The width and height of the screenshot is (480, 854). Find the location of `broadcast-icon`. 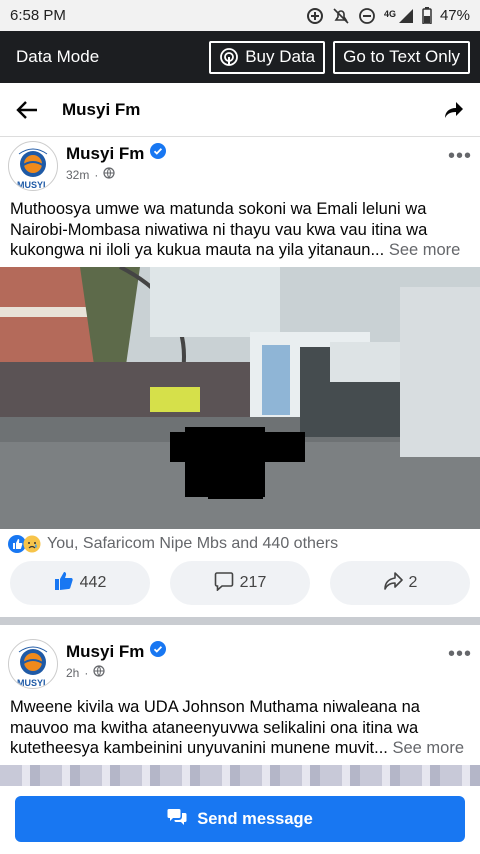

broadcast-icon is located at coordinates (229, 57).